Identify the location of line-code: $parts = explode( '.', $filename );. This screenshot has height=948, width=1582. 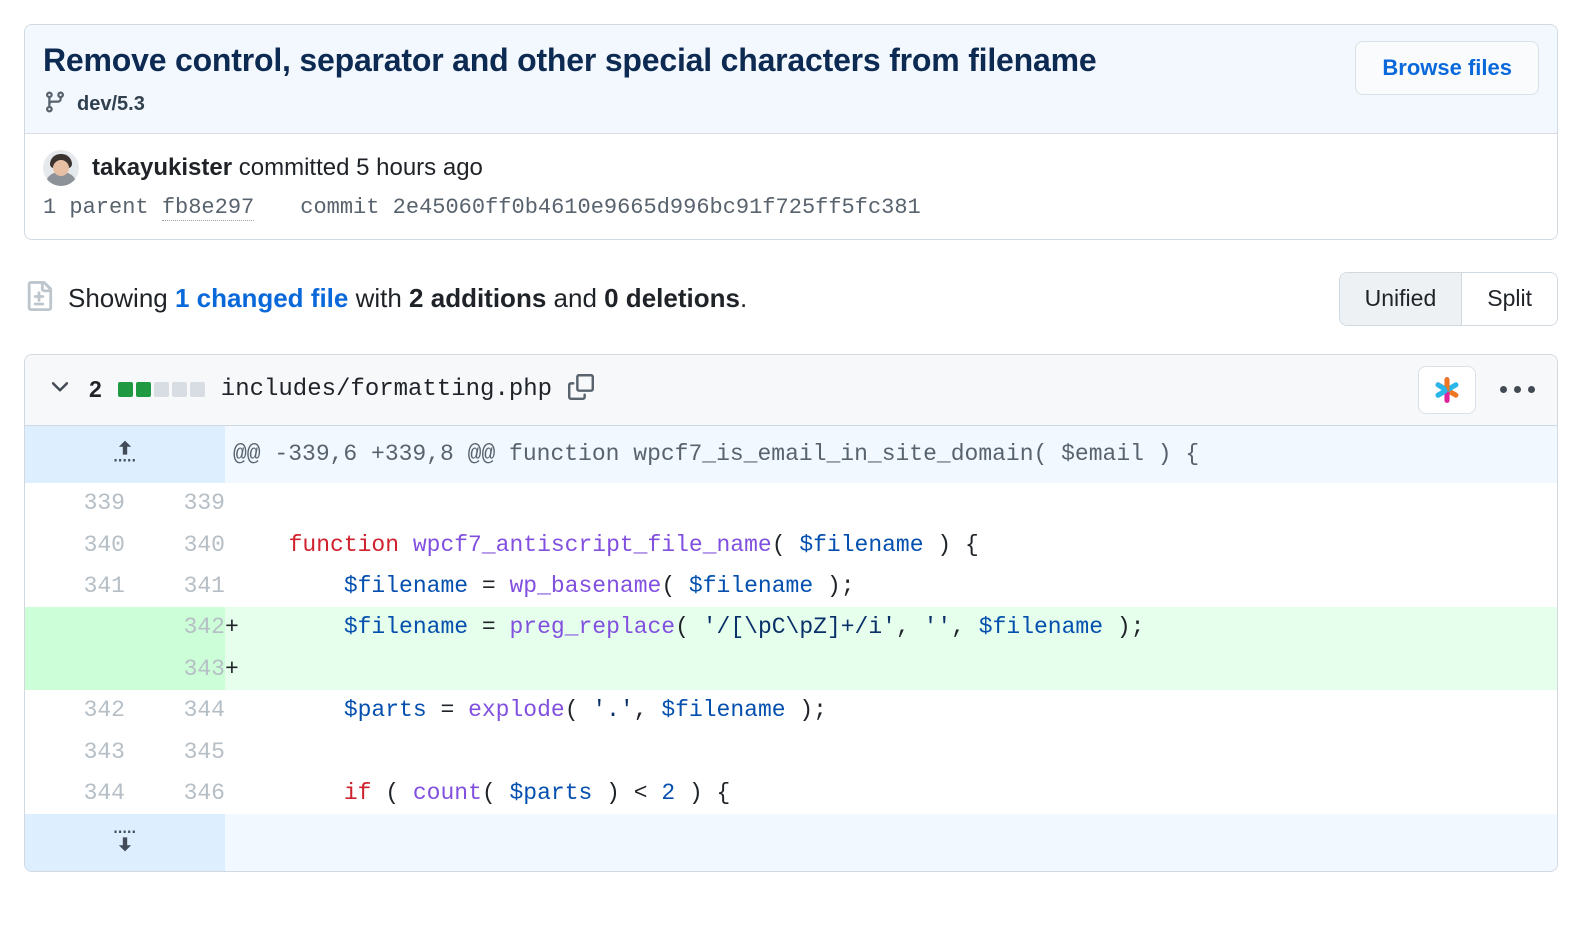
(909, 711).